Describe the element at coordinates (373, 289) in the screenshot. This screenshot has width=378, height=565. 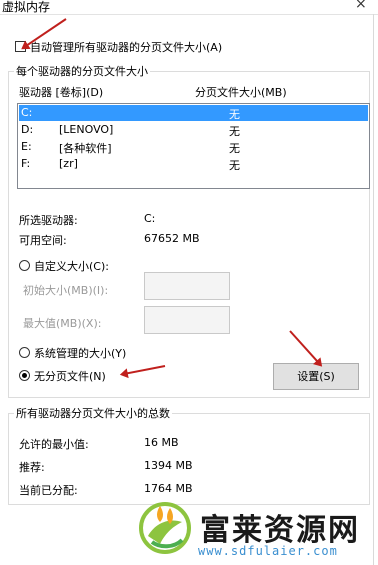
I see `window-border` at that location.